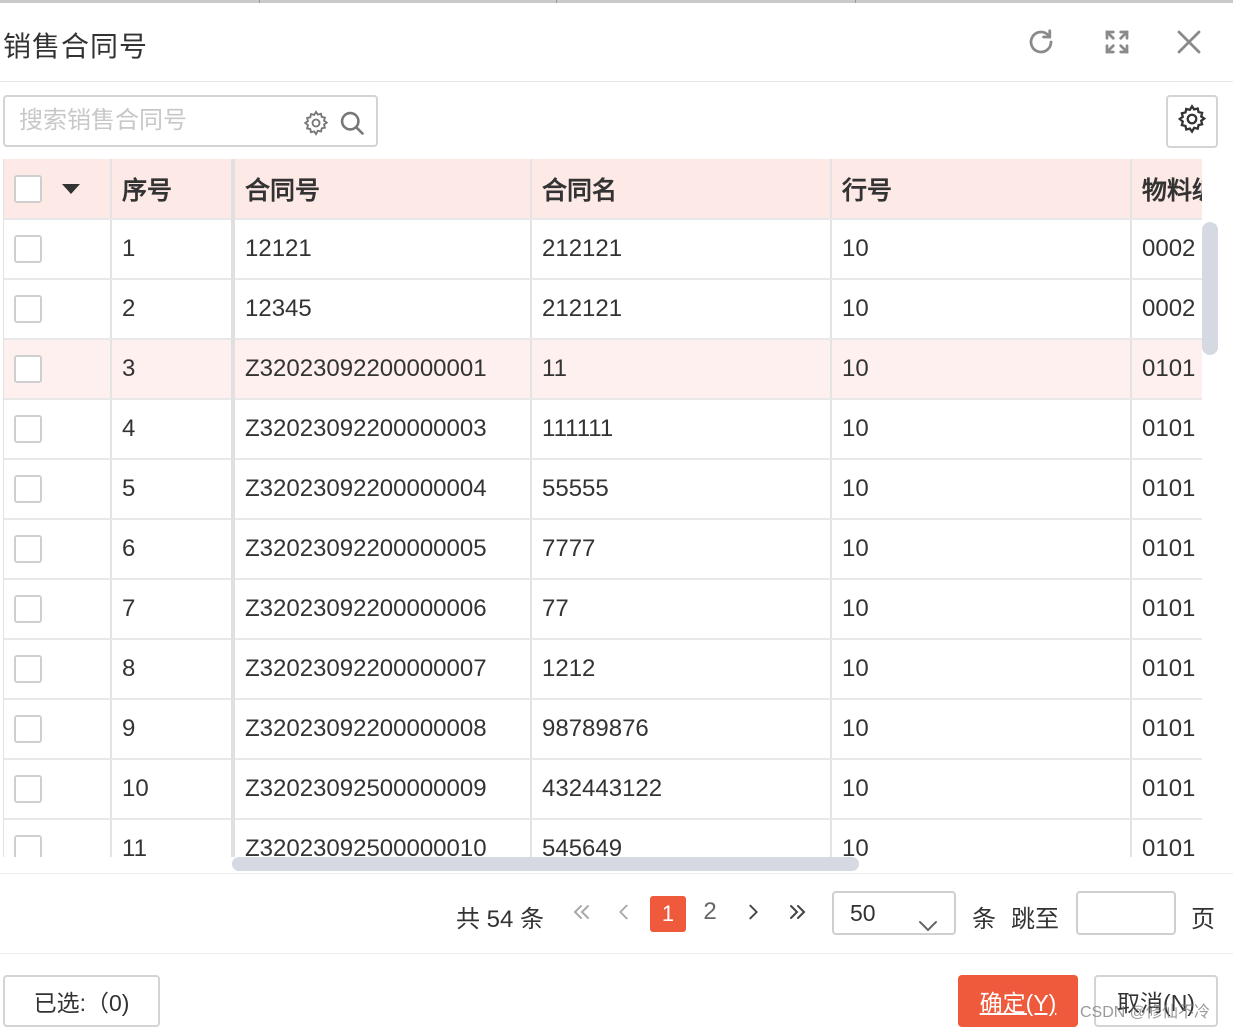  What do you see at coordinates (603, 429) in the screenshot?
I see `table-row: 4 Z32023092200000003 111111 10 0101` at bounding box center [603, 429].